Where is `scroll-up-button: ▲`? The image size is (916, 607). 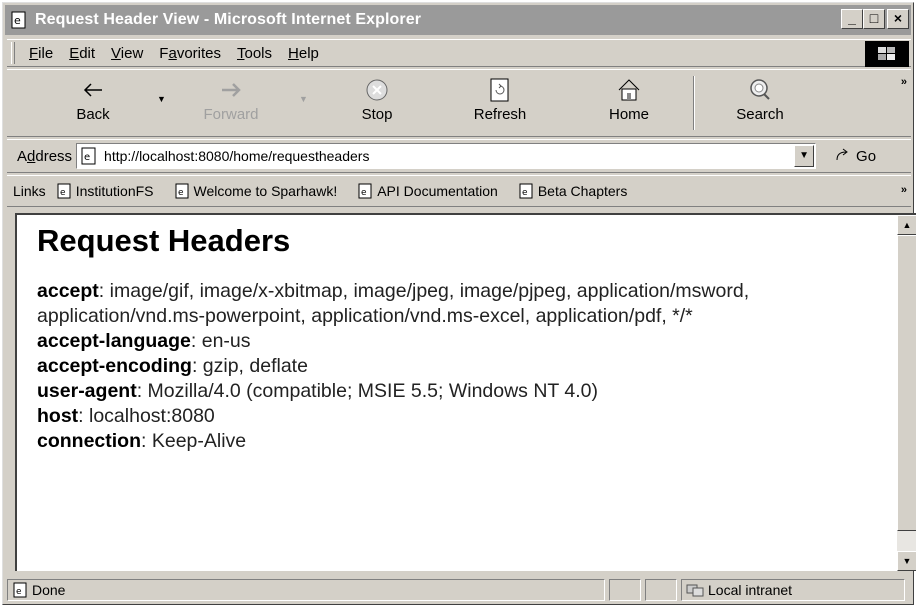
scroll-up-button: ▲ is located at coordinates (906, 225).